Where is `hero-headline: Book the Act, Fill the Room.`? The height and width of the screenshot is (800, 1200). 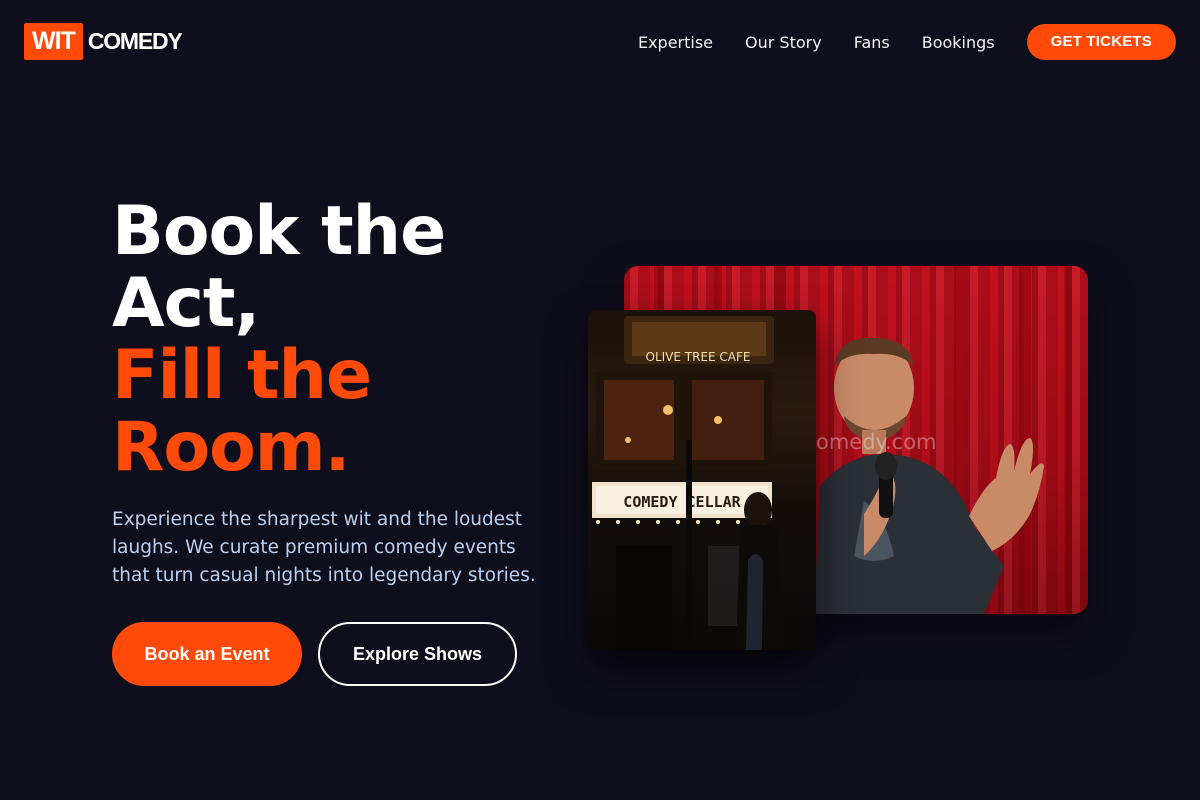 hero-headline: Book the Act, Fill the Room. is located at coordinates (279, 339).